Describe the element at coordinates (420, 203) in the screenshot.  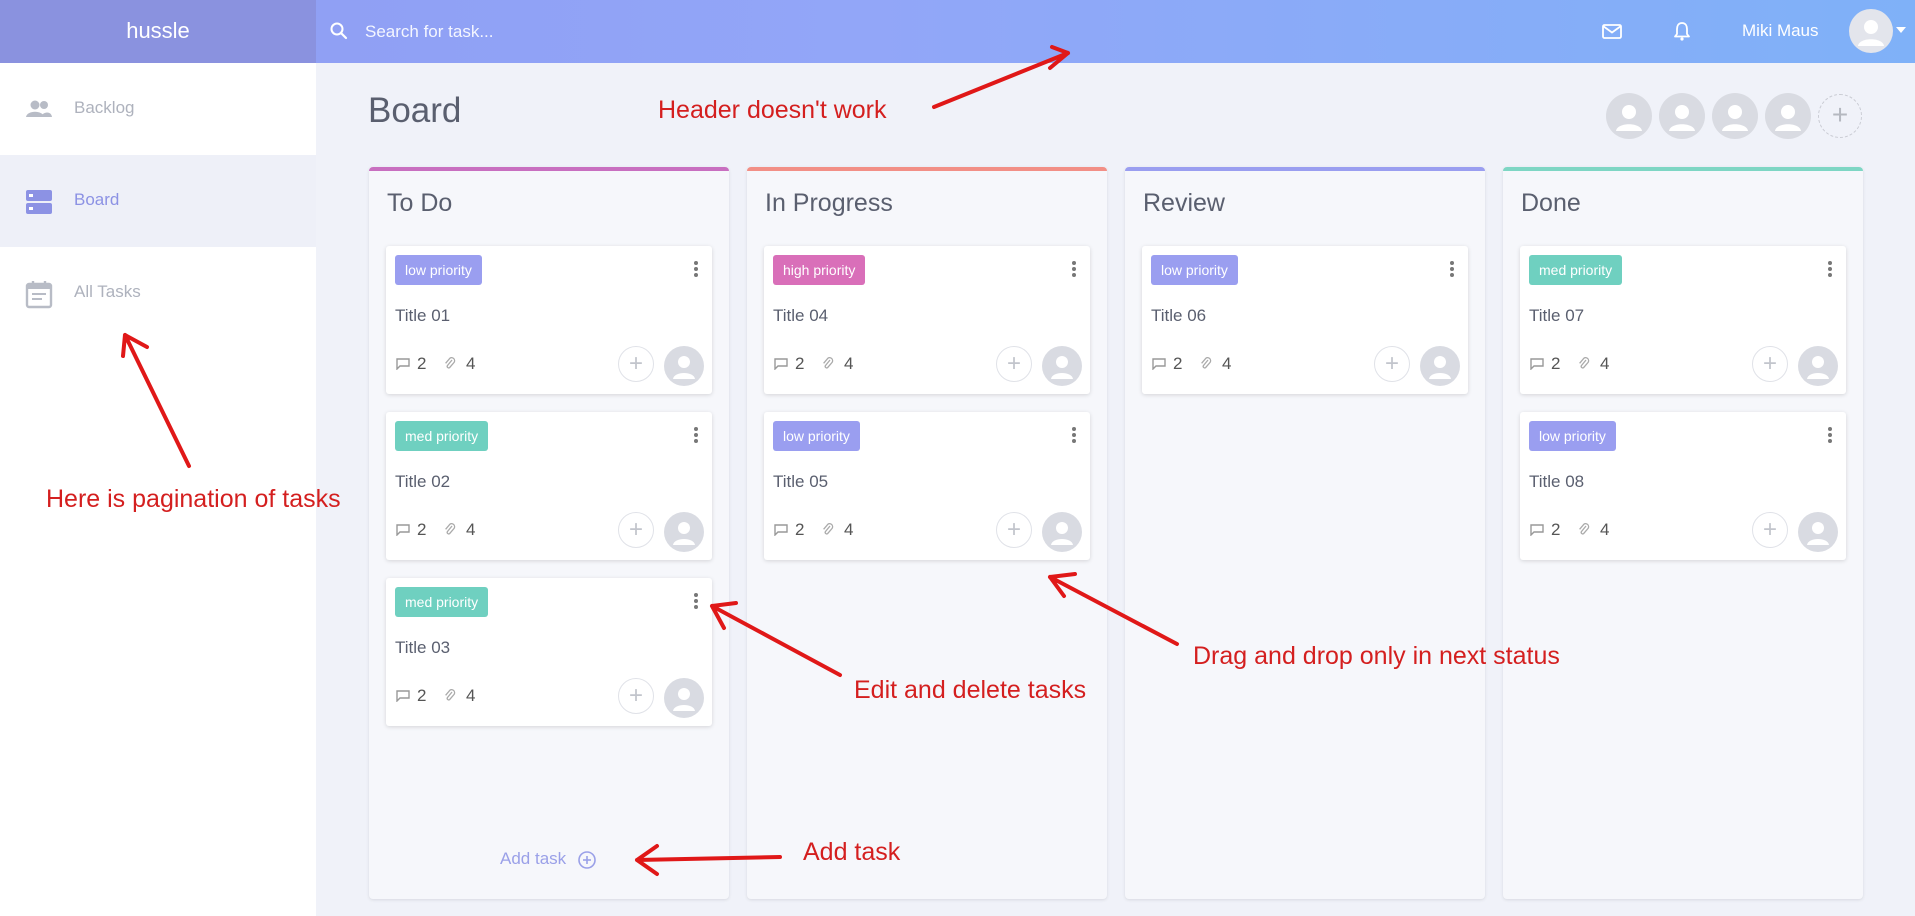
I see `column-title: To Do` at that location.